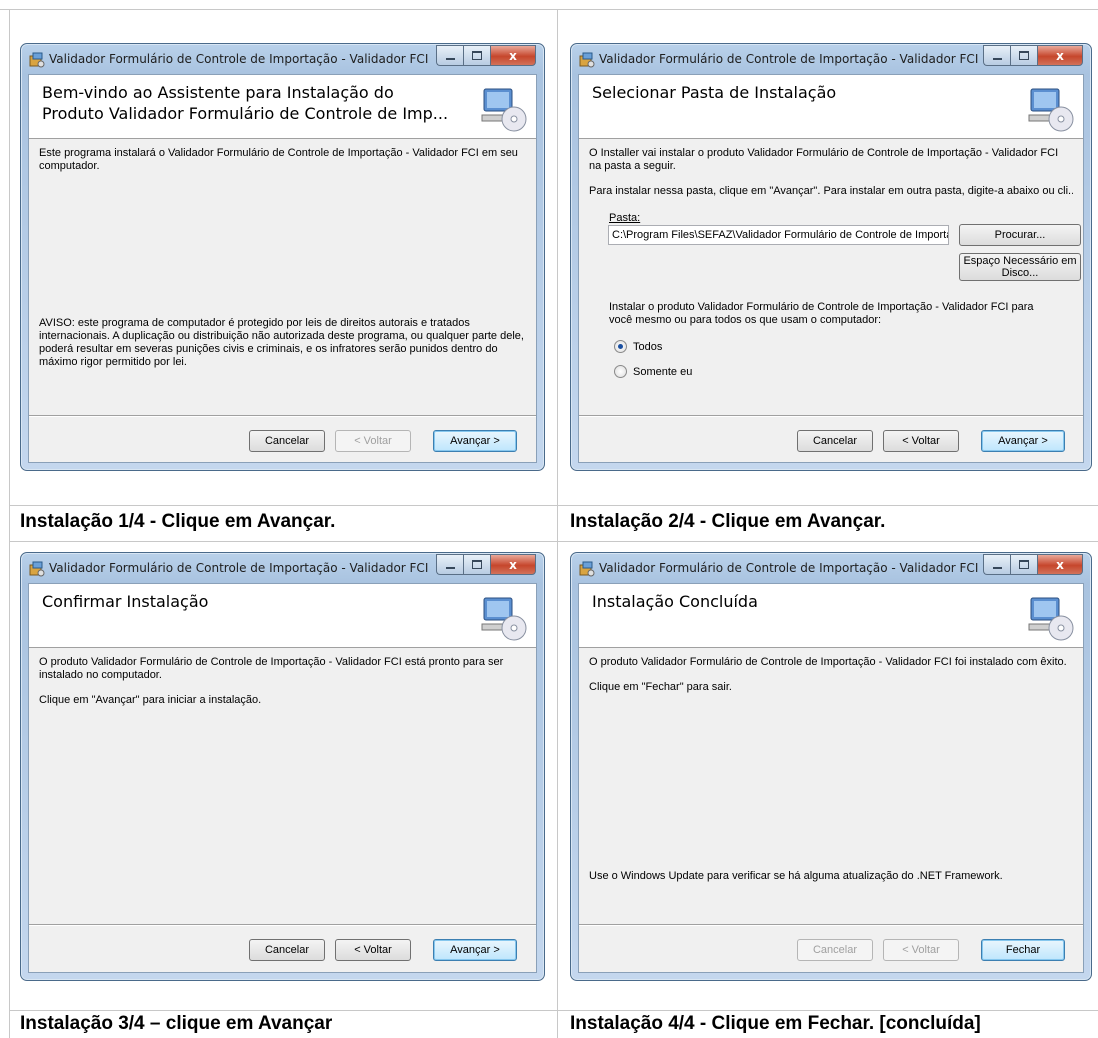 The image size is (1098, 1038). Describe the element at coordinates (625, 218) in the screenshot. I see `folder-label: Pasta:` at that location.